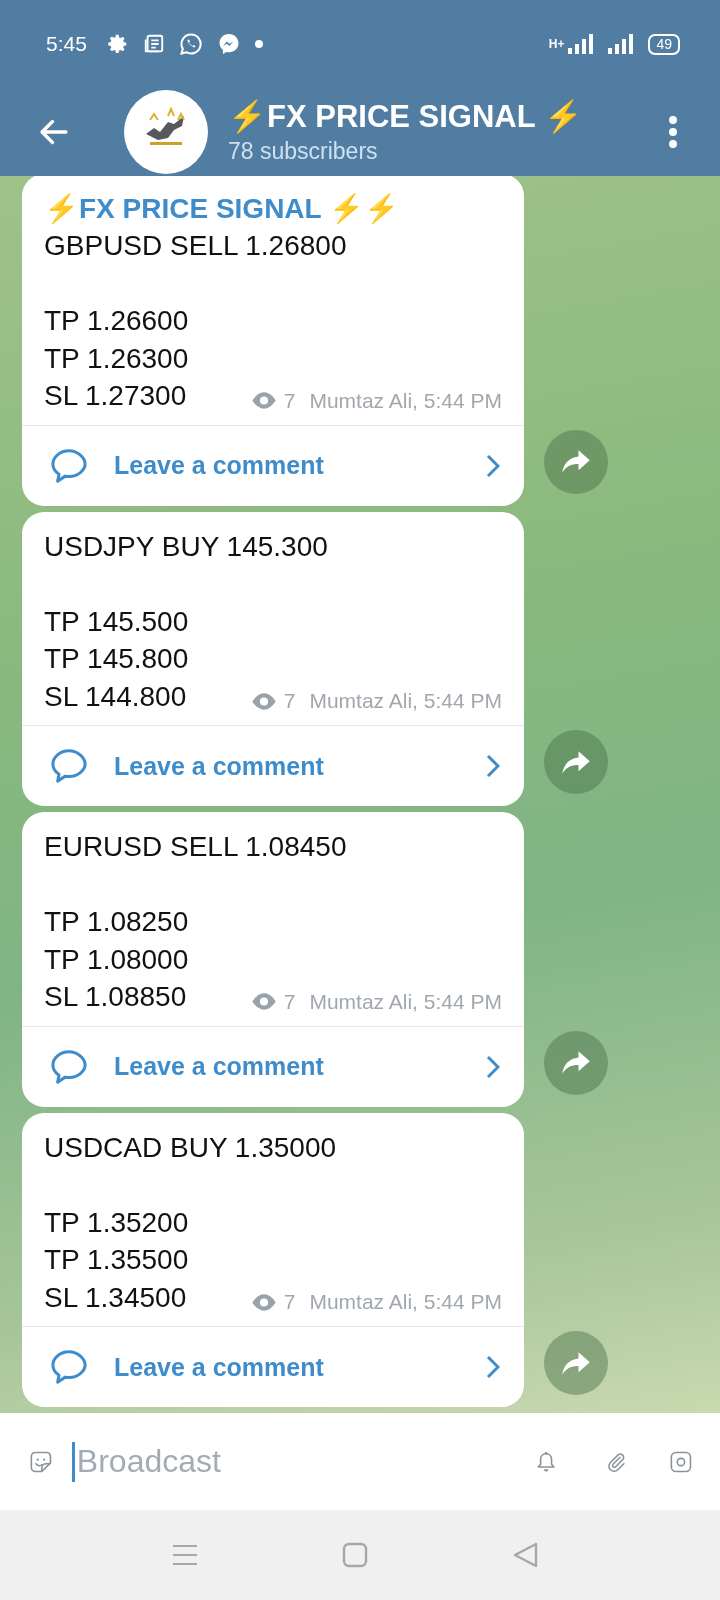 This screenshot has height=1600, width=720. What do you see at coordinates (117, 621) in the screenshot?
I see `message-text: TP 145.500` at bounding box center [117, 621].